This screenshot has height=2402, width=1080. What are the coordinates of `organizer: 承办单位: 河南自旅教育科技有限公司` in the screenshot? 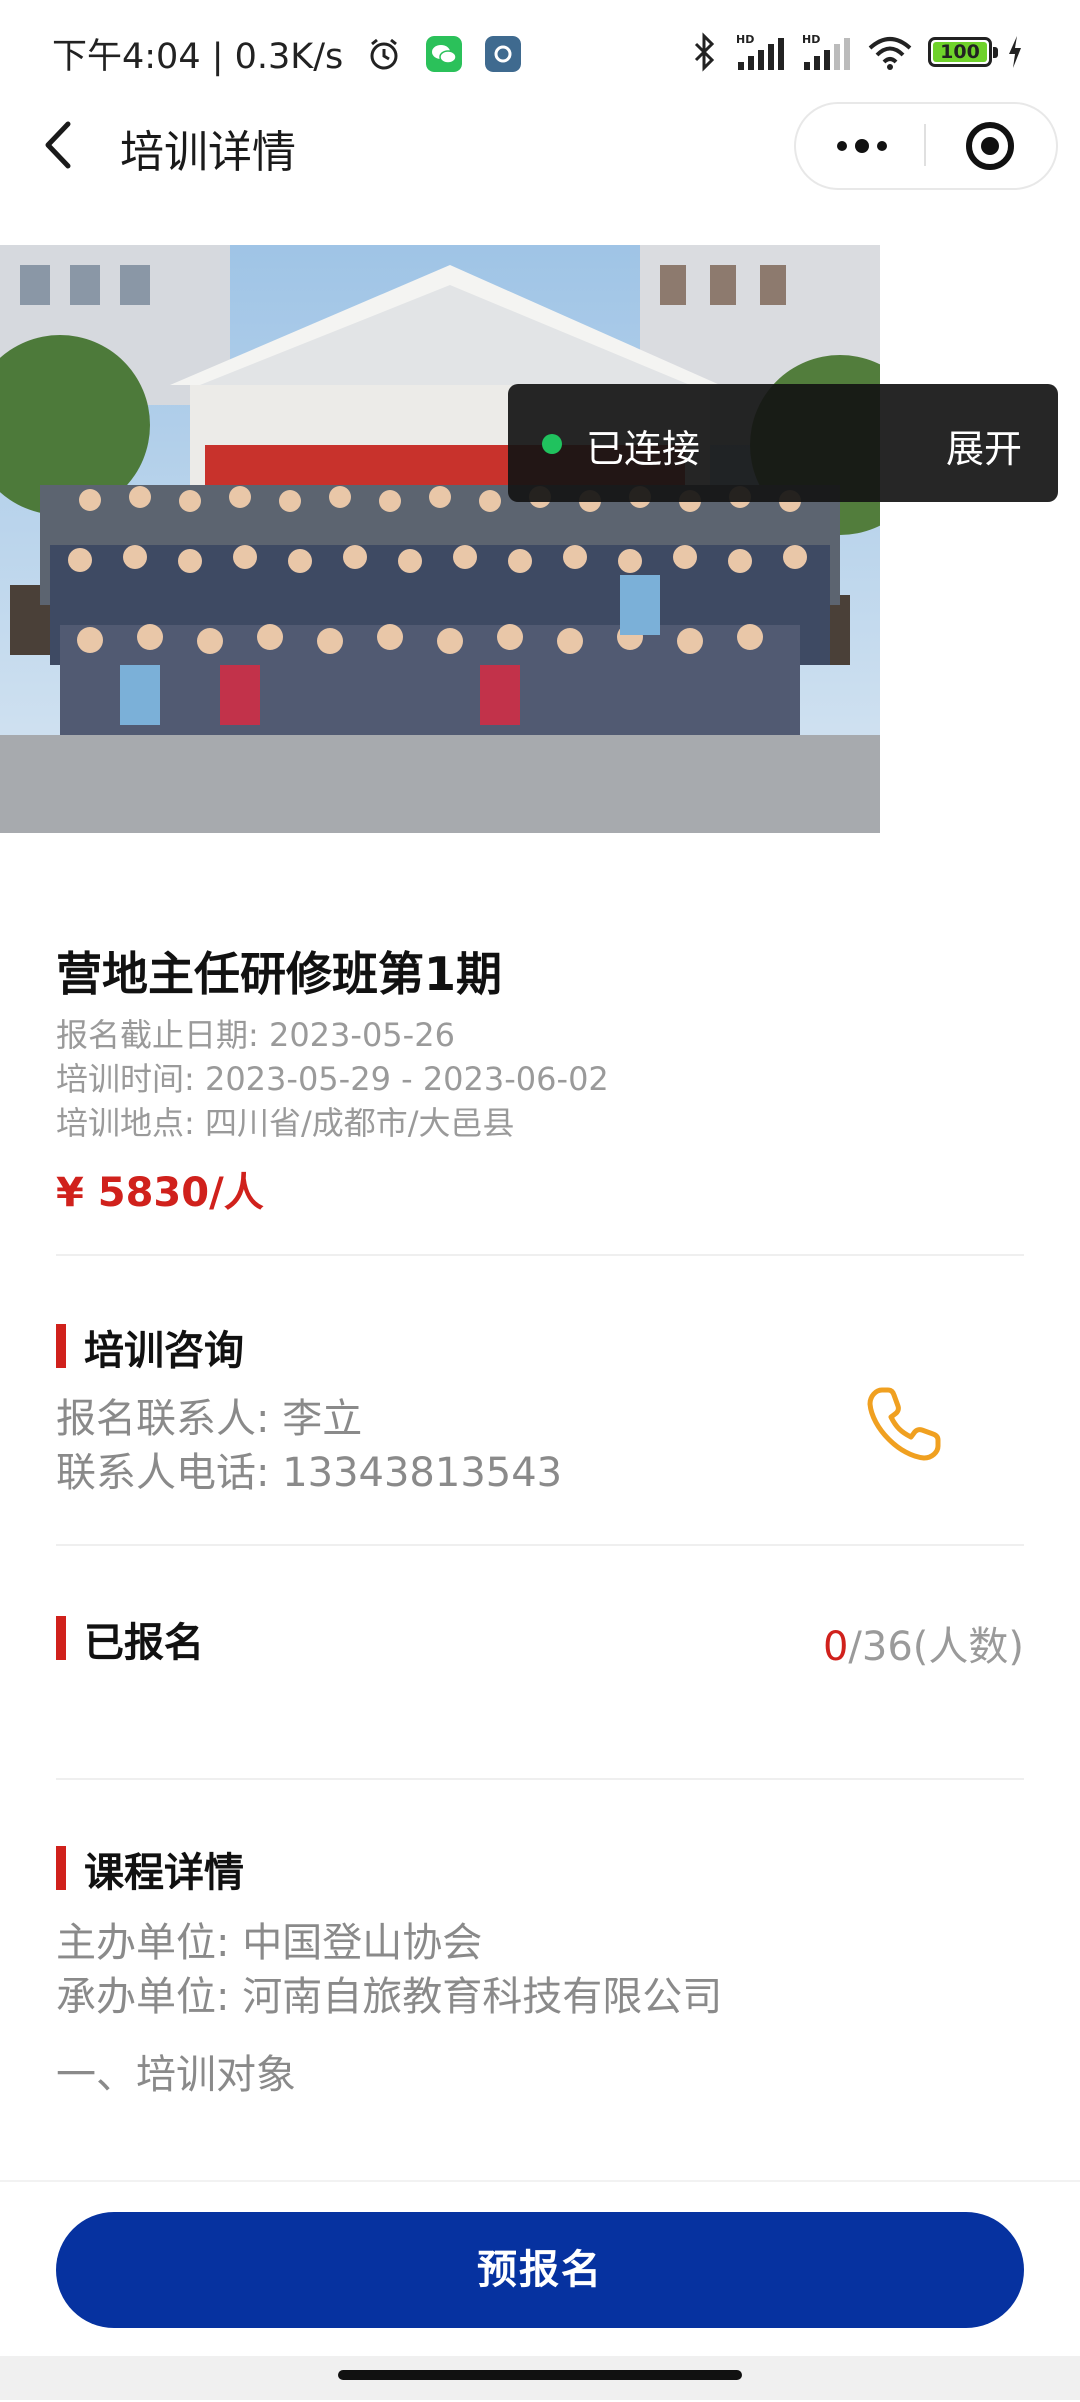 It's located at (389, 1997).